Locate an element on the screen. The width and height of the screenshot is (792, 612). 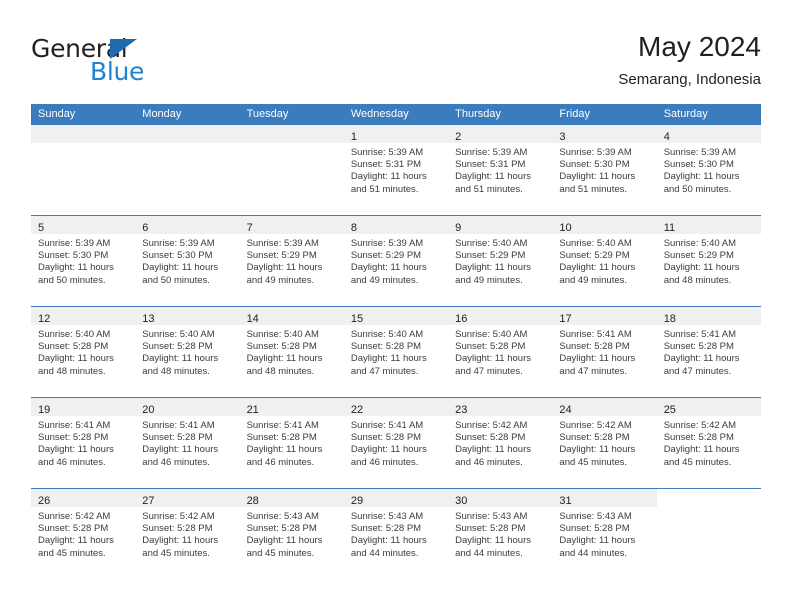
sunset-text: Sunset: 5:30 PM is located at coordinates (177, 256).